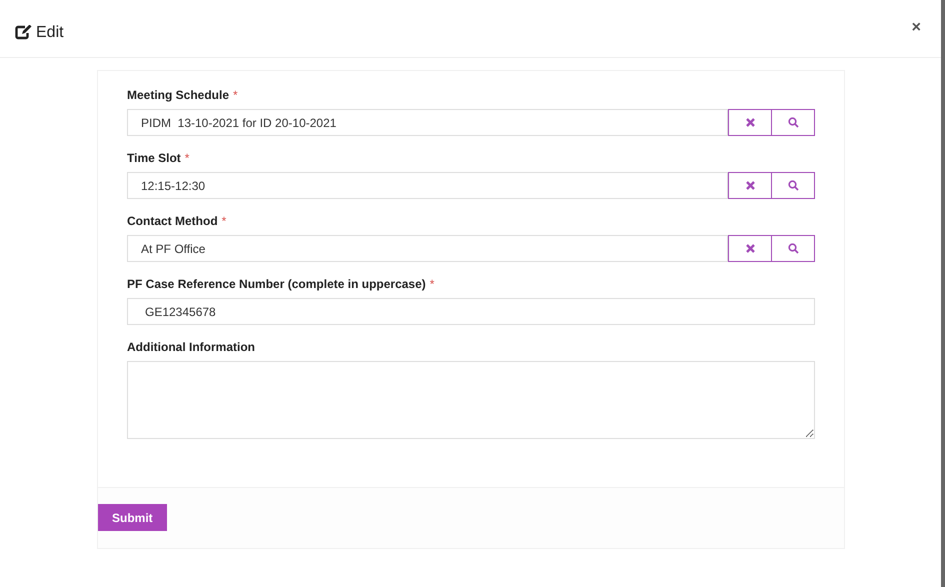 The image size is (945, 587). What do you see at coordinates (172, 221) in the screenshot?
I see `field-label: Contact Method` at bounding box center [172, 221].